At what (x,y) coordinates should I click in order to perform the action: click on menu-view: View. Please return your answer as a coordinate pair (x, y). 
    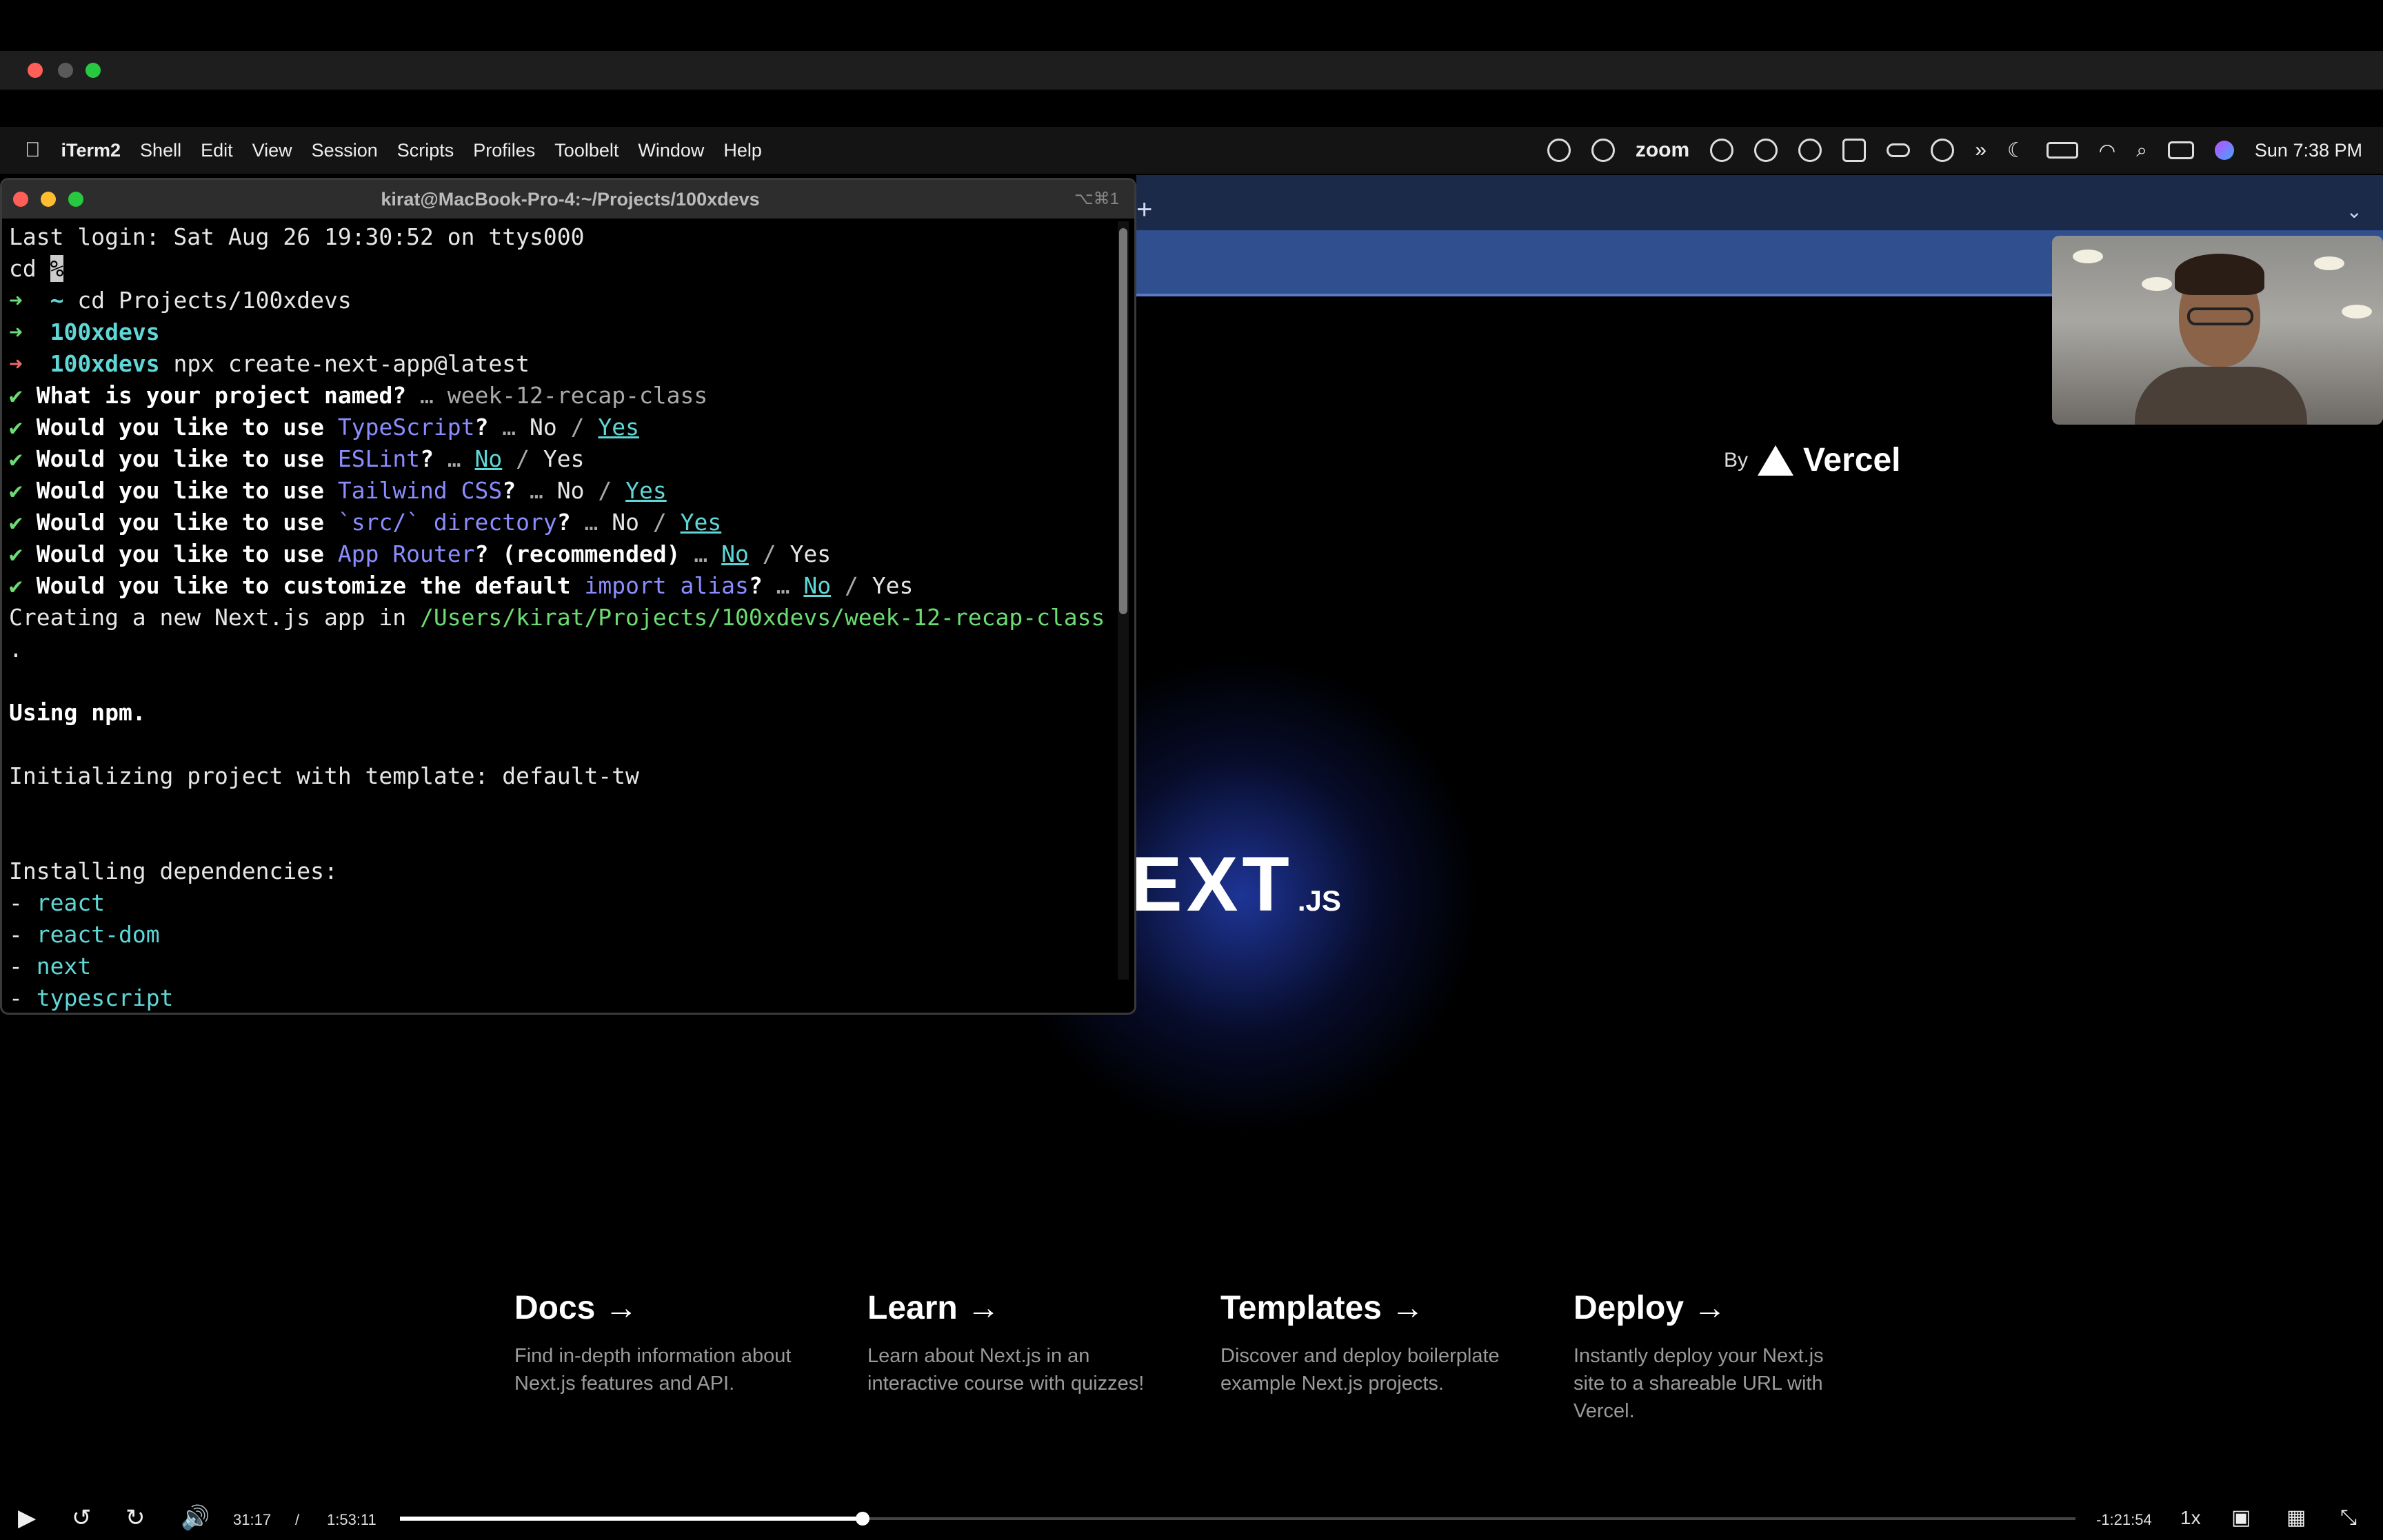
    Looking at the image, I should click on (272, 151).